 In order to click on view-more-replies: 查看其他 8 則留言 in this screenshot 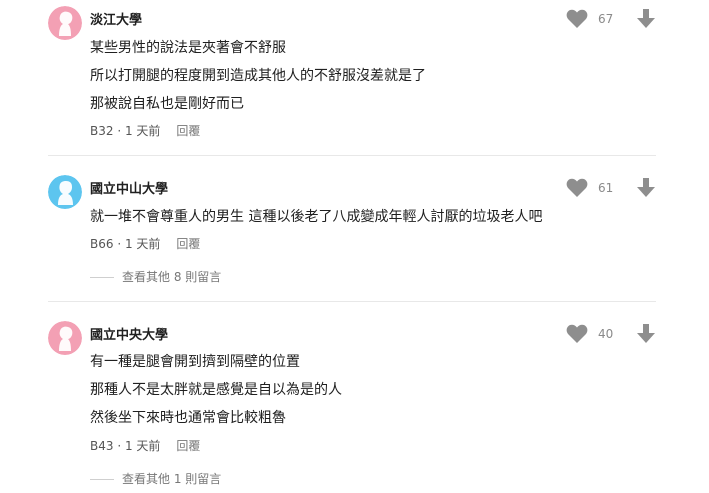, I will do `click(155, 276)`.